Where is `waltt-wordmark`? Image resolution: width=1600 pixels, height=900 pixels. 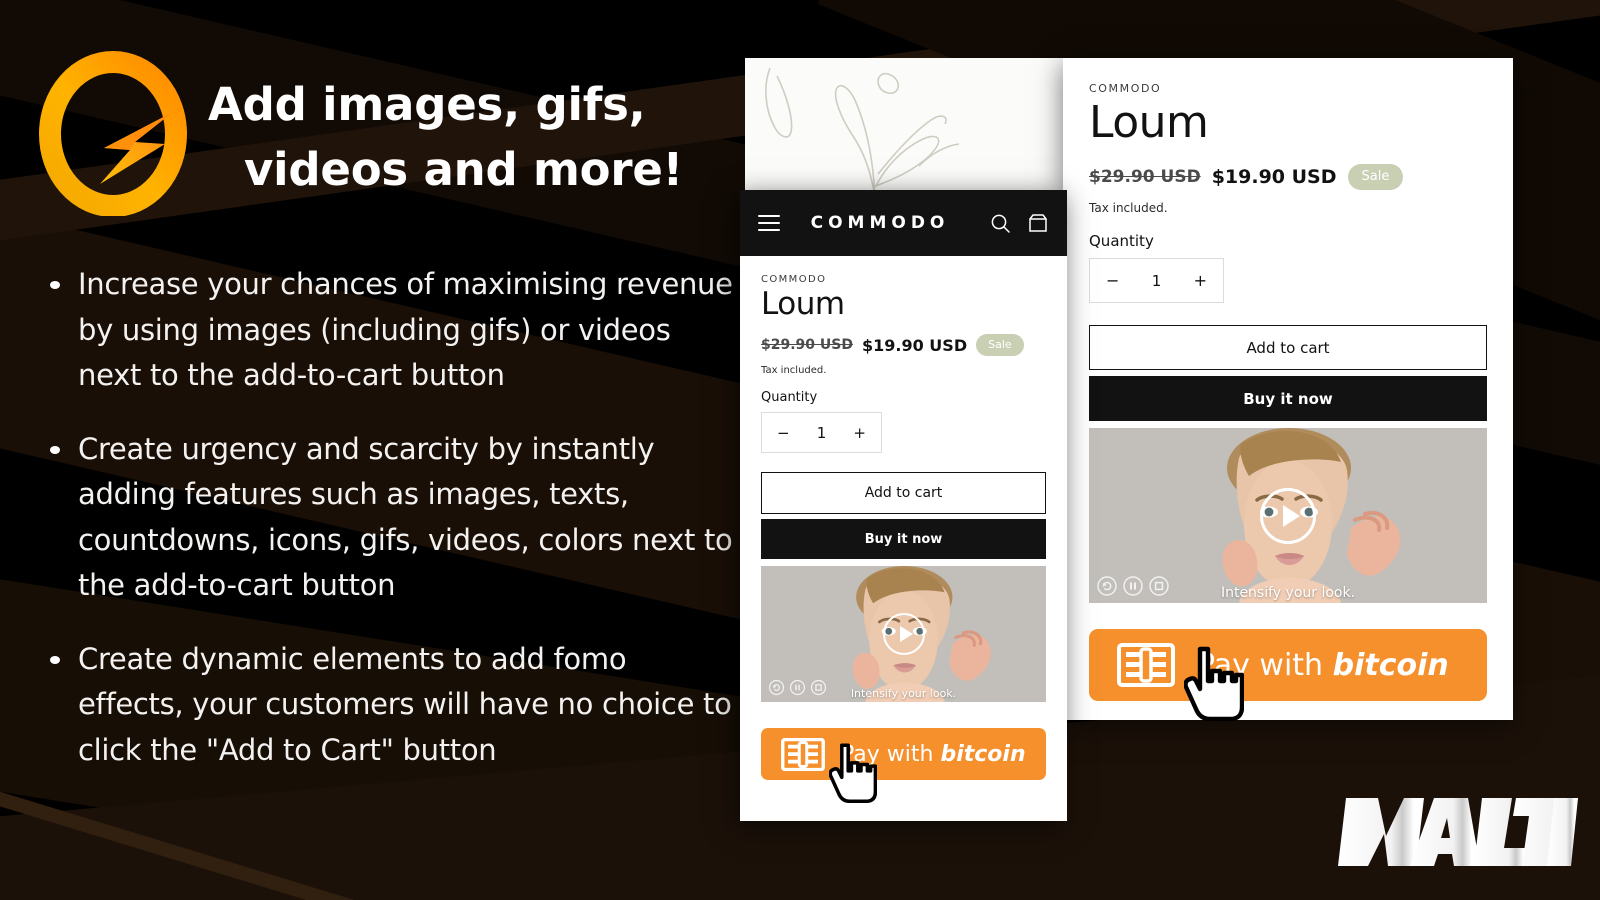
waltt-wordmark is located at coordinates (1447, 834).